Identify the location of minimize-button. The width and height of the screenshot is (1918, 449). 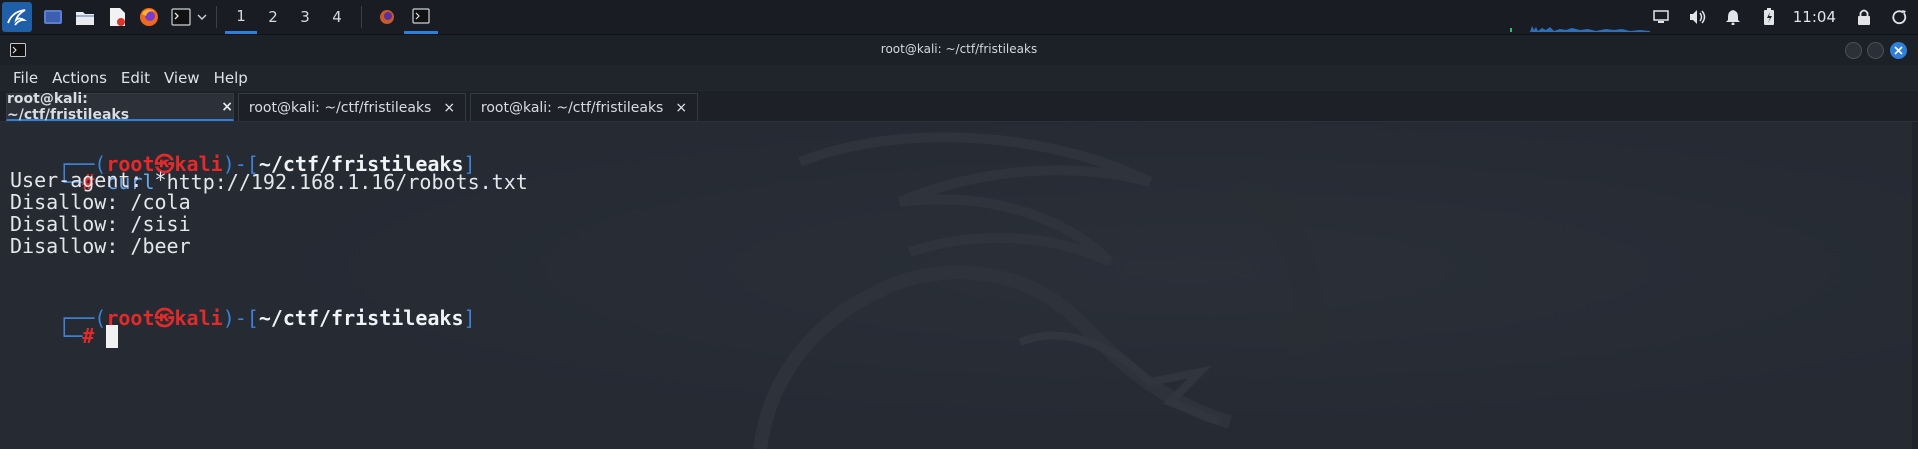
(1853, 50).